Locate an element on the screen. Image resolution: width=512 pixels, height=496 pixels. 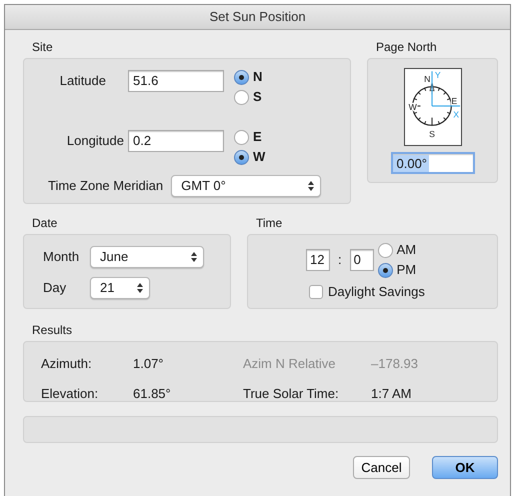
compass-letter: N is located at coordinates (427, 79).